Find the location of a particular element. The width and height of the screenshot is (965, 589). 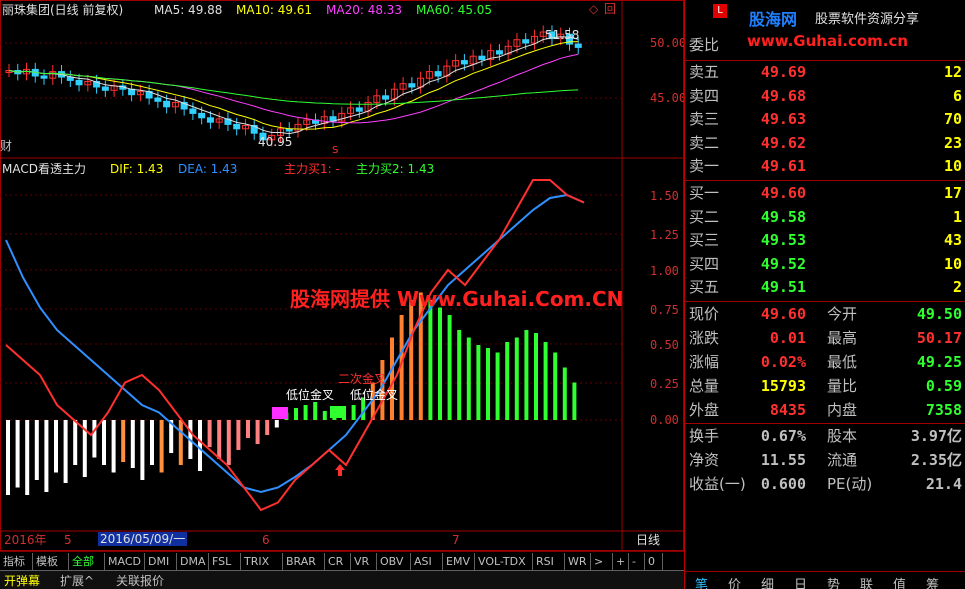

buy-name: 买四 is located at coordinates (704, 263).